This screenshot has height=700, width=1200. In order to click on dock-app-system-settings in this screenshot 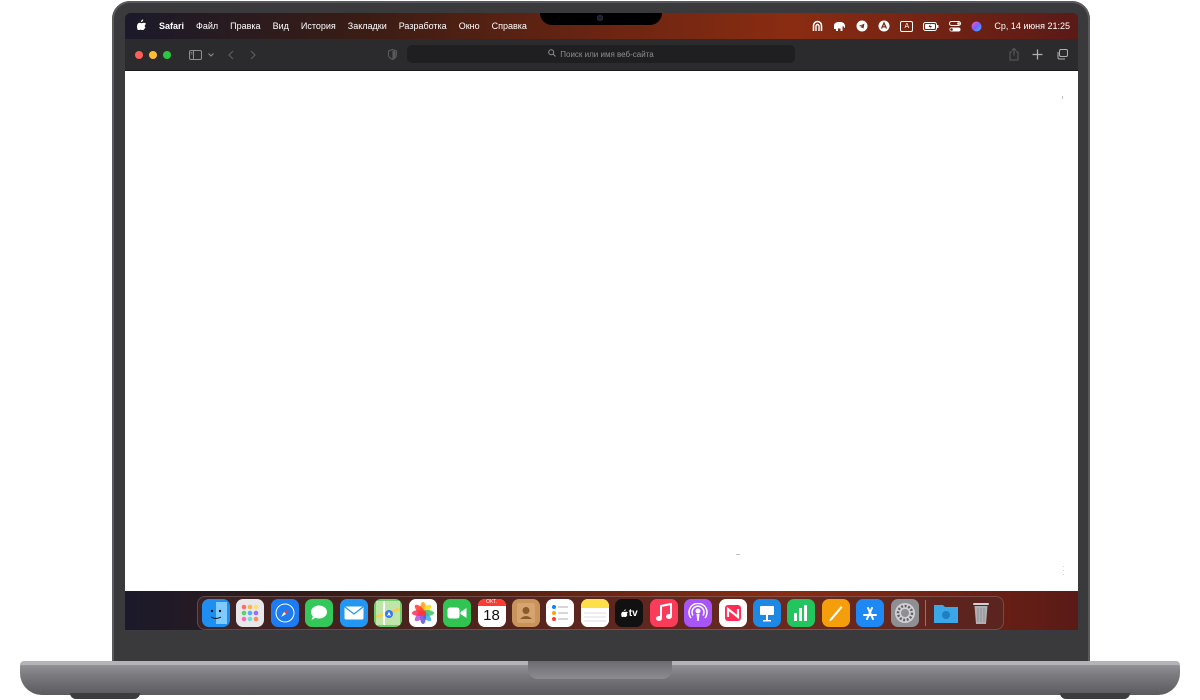, I will do `click(904, 613)`.